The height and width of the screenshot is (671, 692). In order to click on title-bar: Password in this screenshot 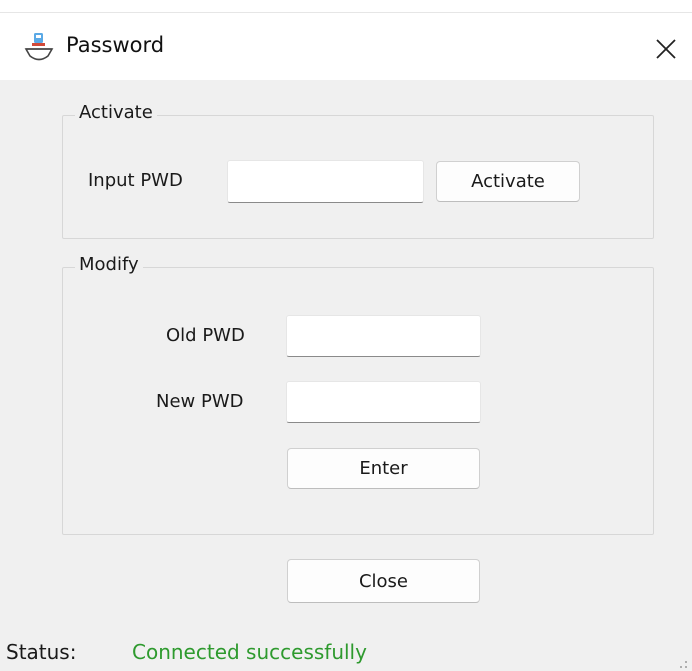, I will do `click(346, 46)`.